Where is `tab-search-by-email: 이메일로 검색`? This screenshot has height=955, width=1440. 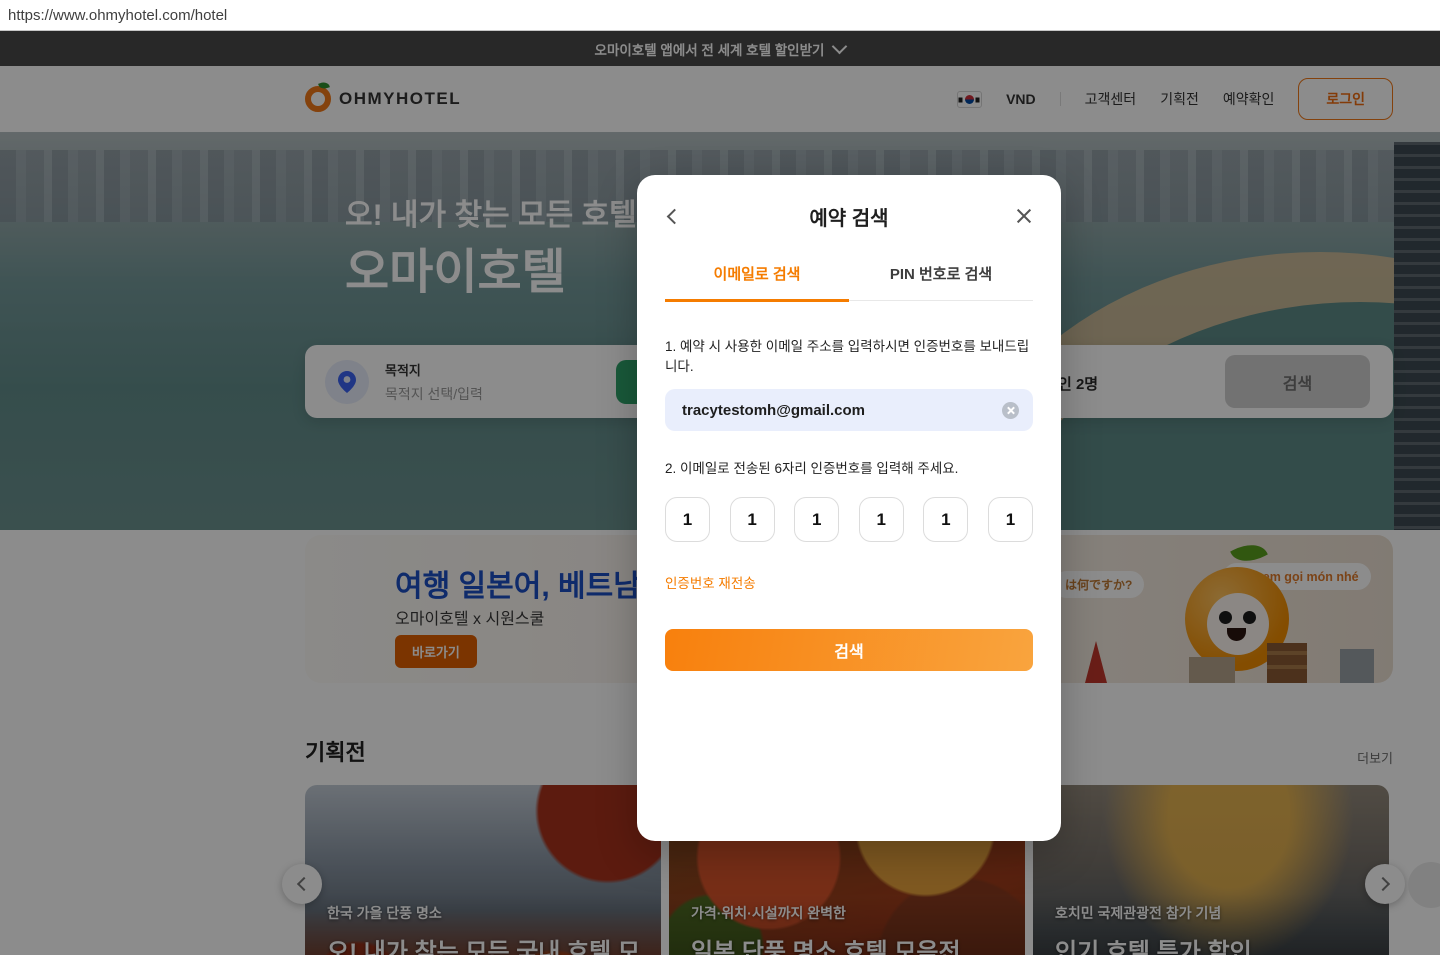
tab-search-by-email: 이메일로 검색 is located at coordinates (757, 282).